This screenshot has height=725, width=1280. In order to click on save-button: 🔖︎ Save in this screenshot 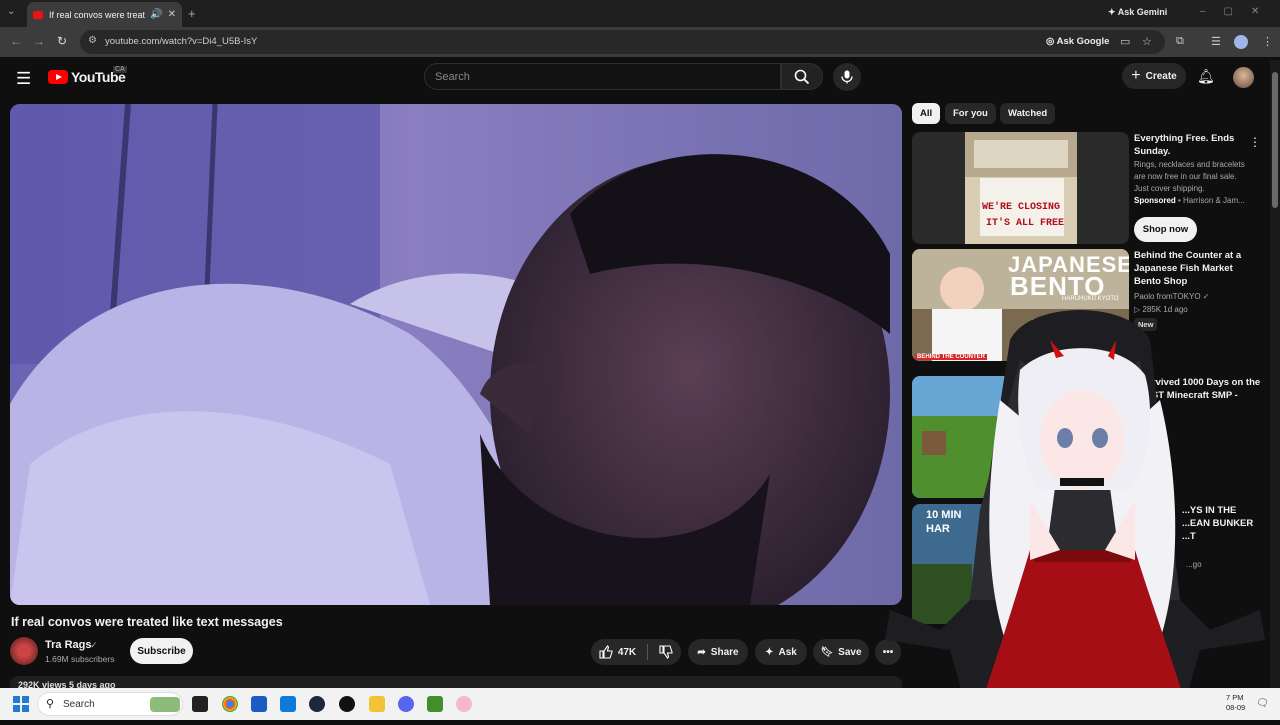, I will do `click(841, 652)`.